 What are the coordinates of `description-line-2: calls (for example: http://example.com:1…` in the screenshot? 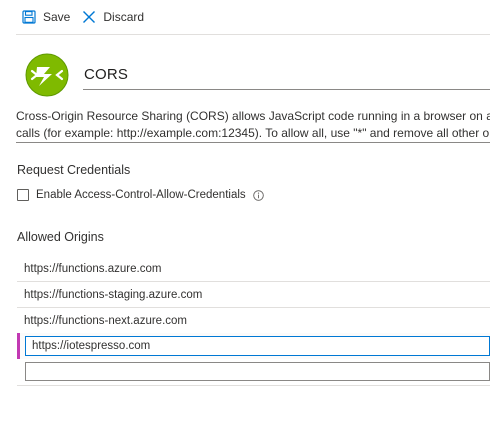 It's located at (253, 133).